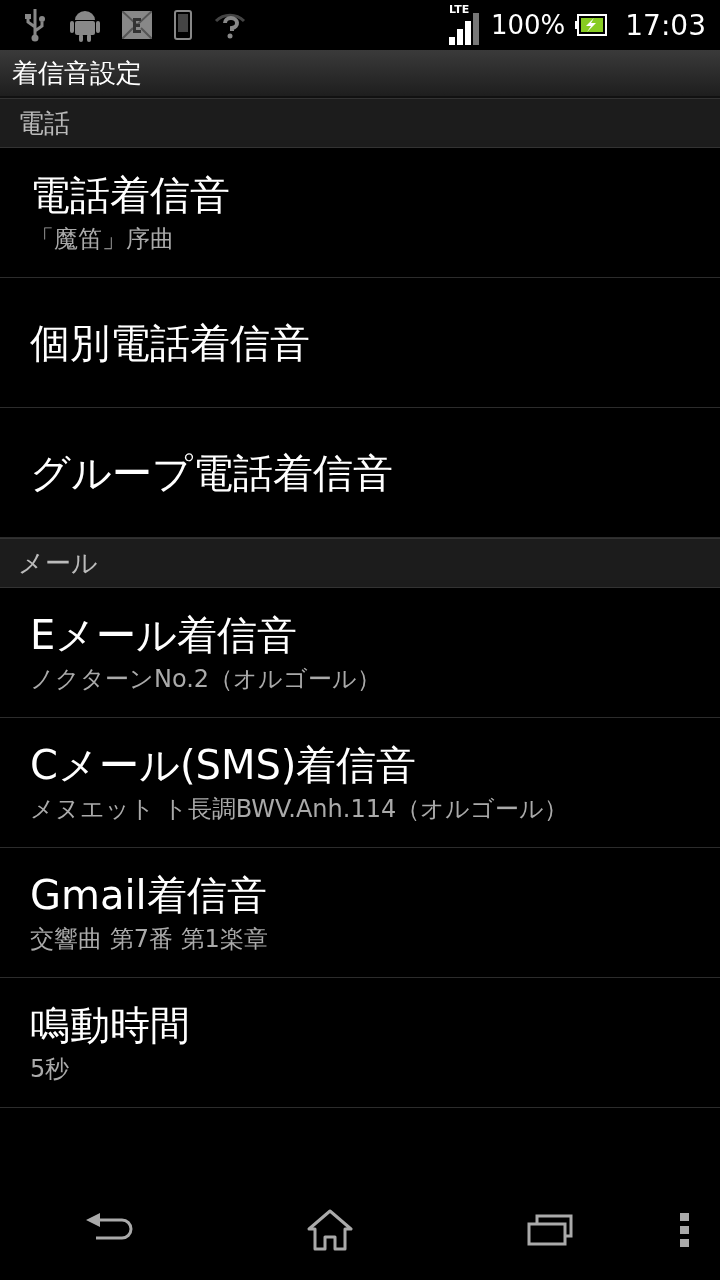  Describe the element at coordinates (528, 25) in the screenshot. I see `battery-percent: 100%` at that location.